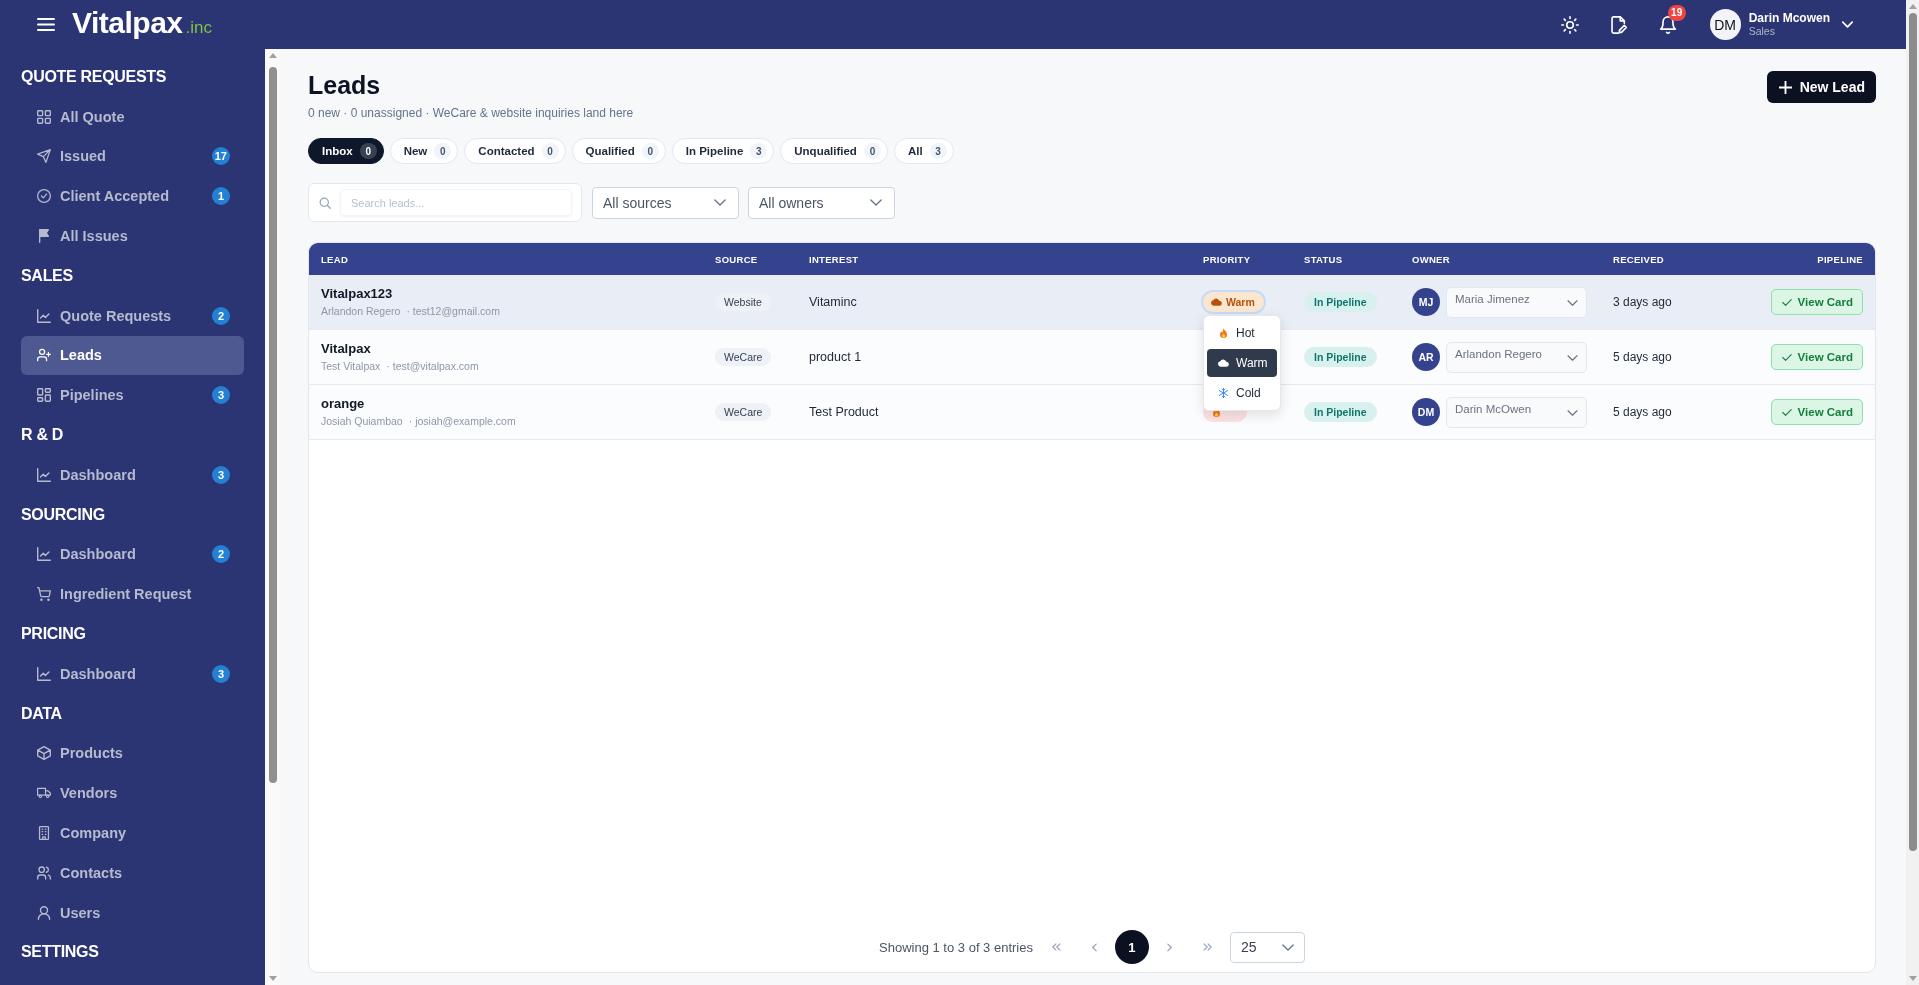 Image resolution: width=1919 pixels, height=985 pixels. What do you see at coordinates (1516, 357) in the screenshot?
I see `owner-select: Arlandon Regero` at bounding box center [1516, 357].